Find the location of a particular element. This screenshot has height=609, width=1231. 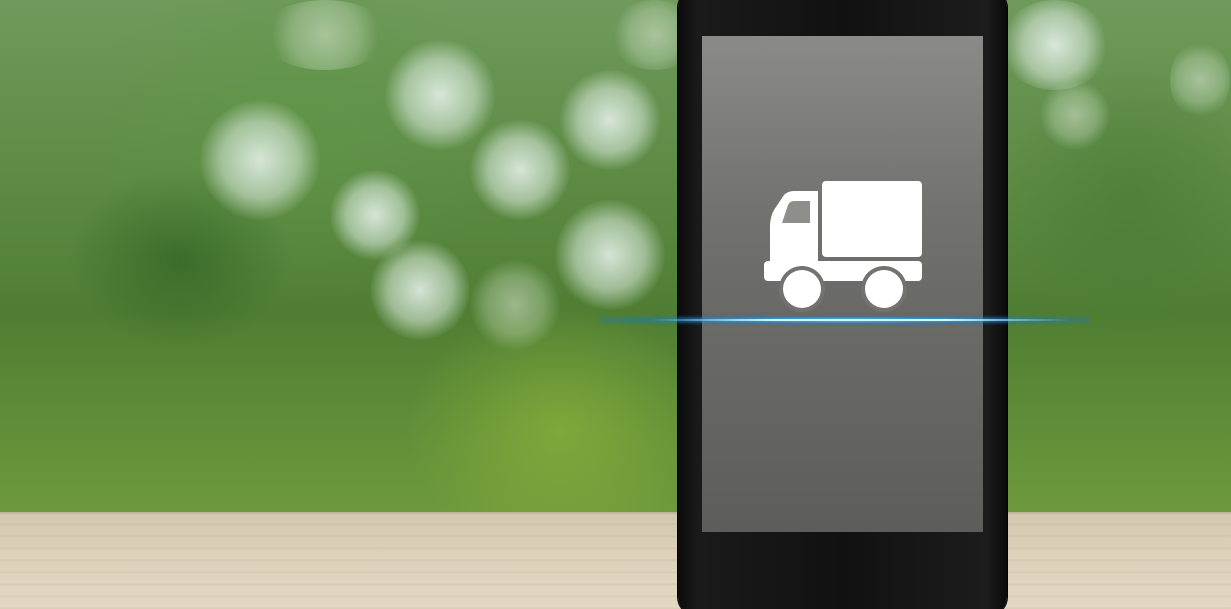

screen-lower-half is located at coordinates (842, 426).